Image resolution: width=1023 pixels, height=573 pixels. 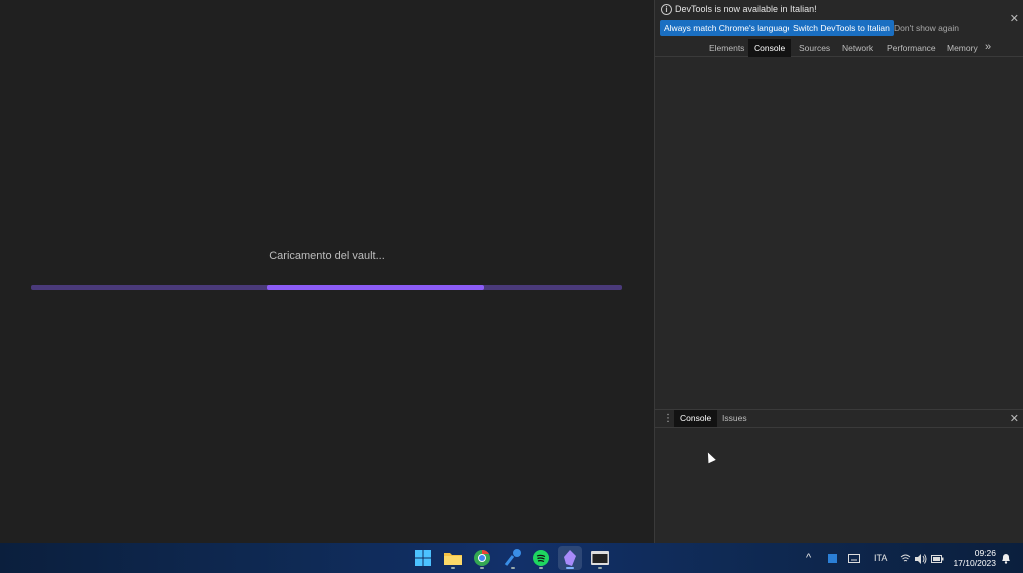 I want to click on tab-console: Console, so click(x=770, y=48).